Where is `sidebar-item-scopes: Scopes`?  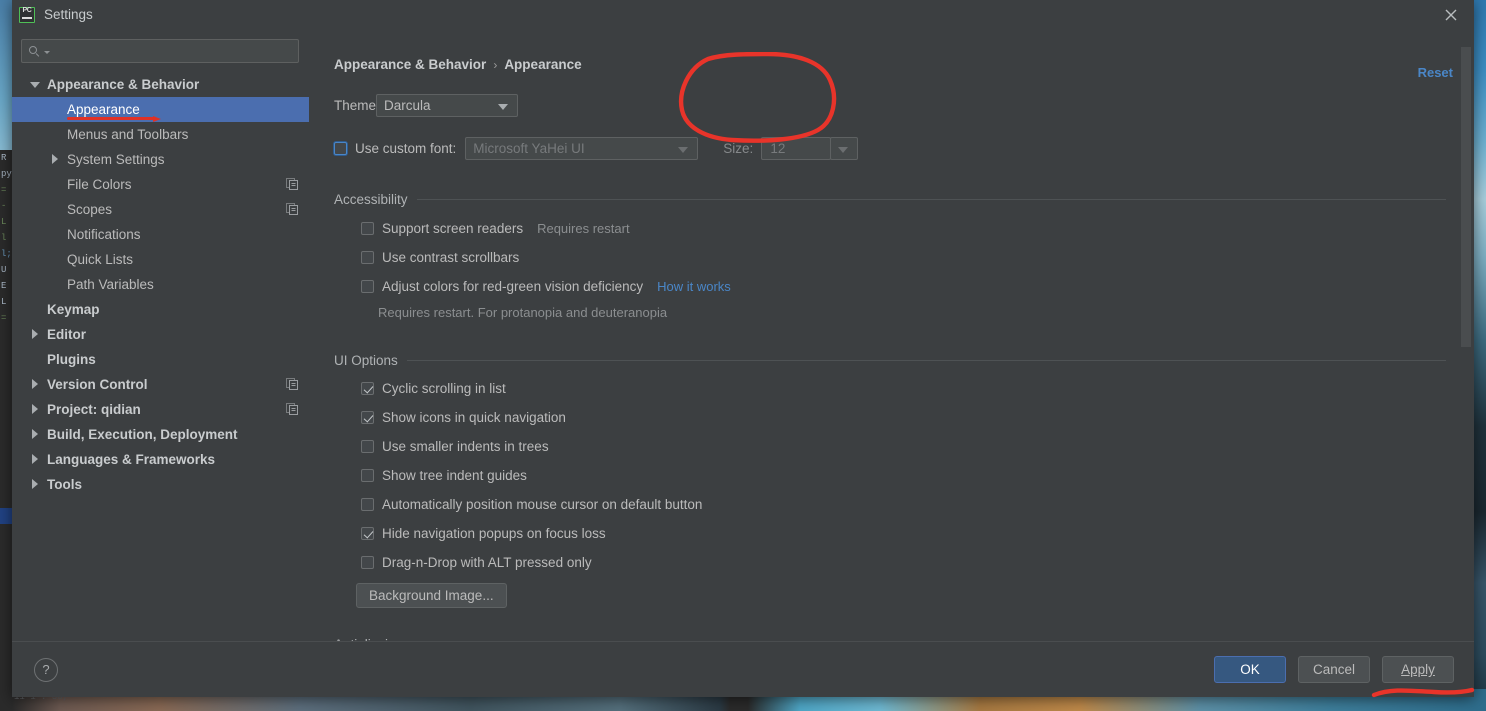 sidebar-item-scopes: Scopes is located at coordinates (160, 209).